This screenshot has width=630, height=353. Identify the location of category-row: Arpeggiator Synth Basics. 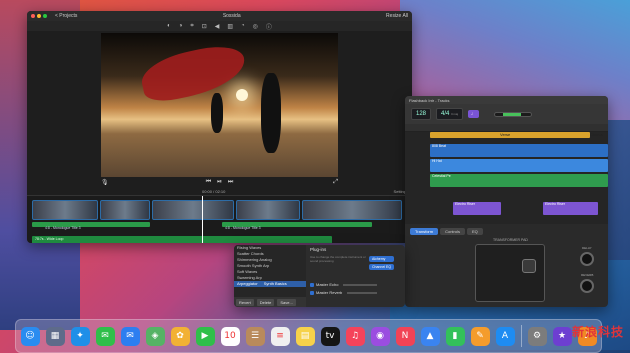
(270, 284).